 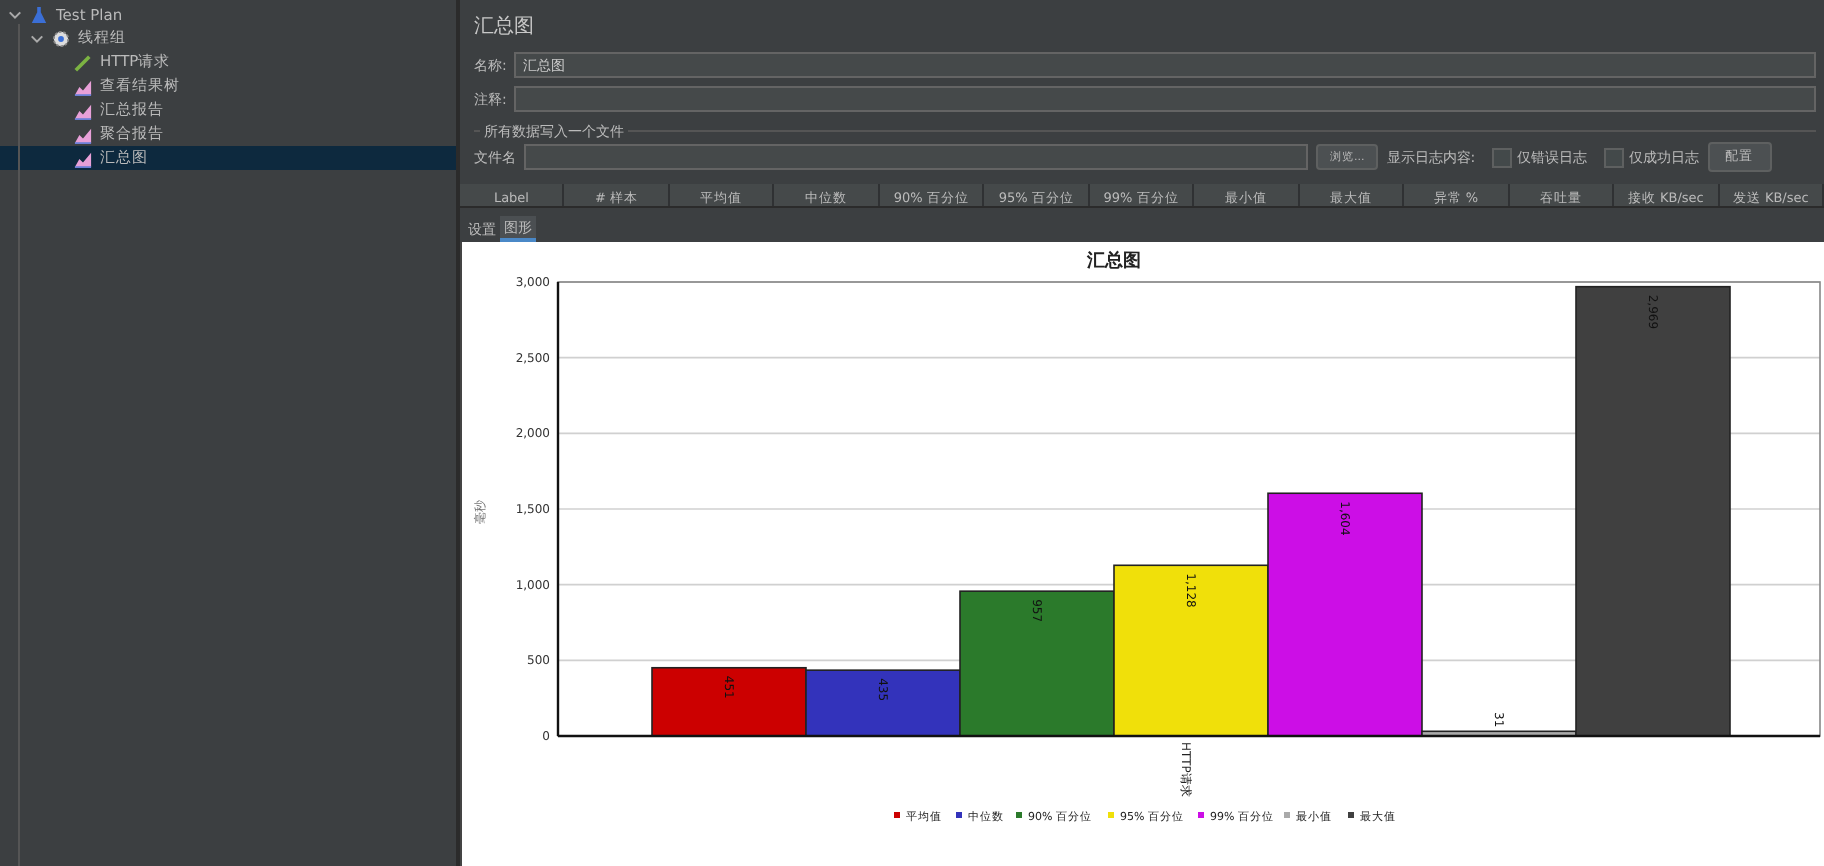 I want to click on comment-field, so click(x=1165, y=99).